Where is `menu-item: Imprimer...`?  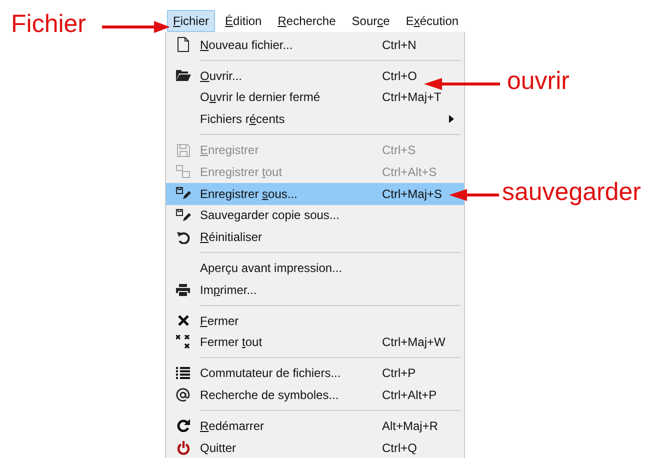
menu-item: Imprimer... is located at coordinates (315, 289).